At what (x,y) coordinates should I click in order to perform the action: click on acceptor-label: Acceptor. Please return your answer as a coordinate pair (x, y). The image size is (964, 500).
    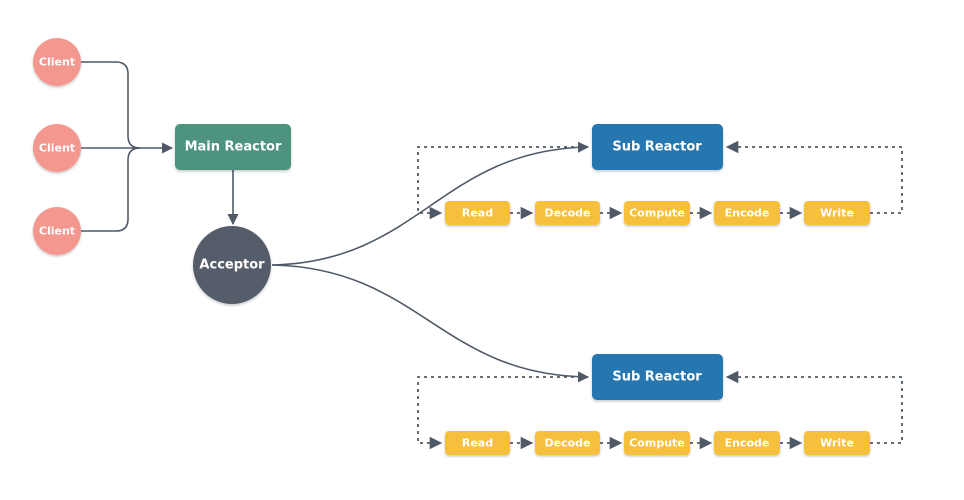
    Looking at the image, I should click on (232, 265).